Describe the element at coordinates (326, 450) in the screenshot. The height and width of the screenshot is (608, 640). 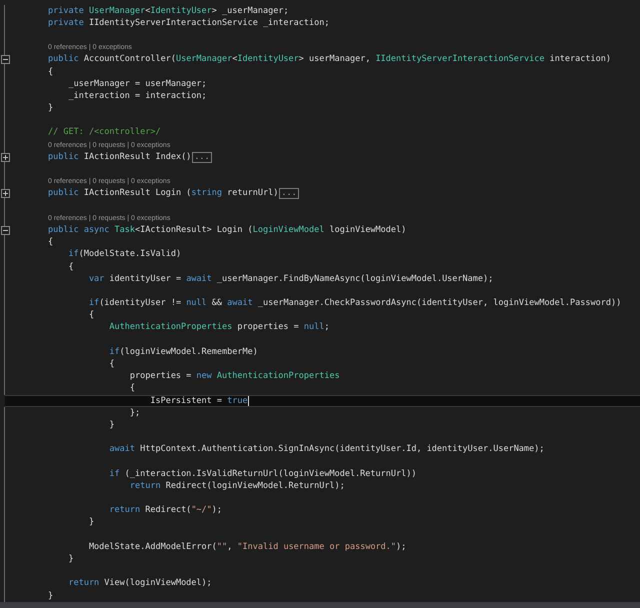
I see `code-line: await HttpContext.Authentication.SignInAsync(identityUser.Id, identityUser.UserName);` at that location.